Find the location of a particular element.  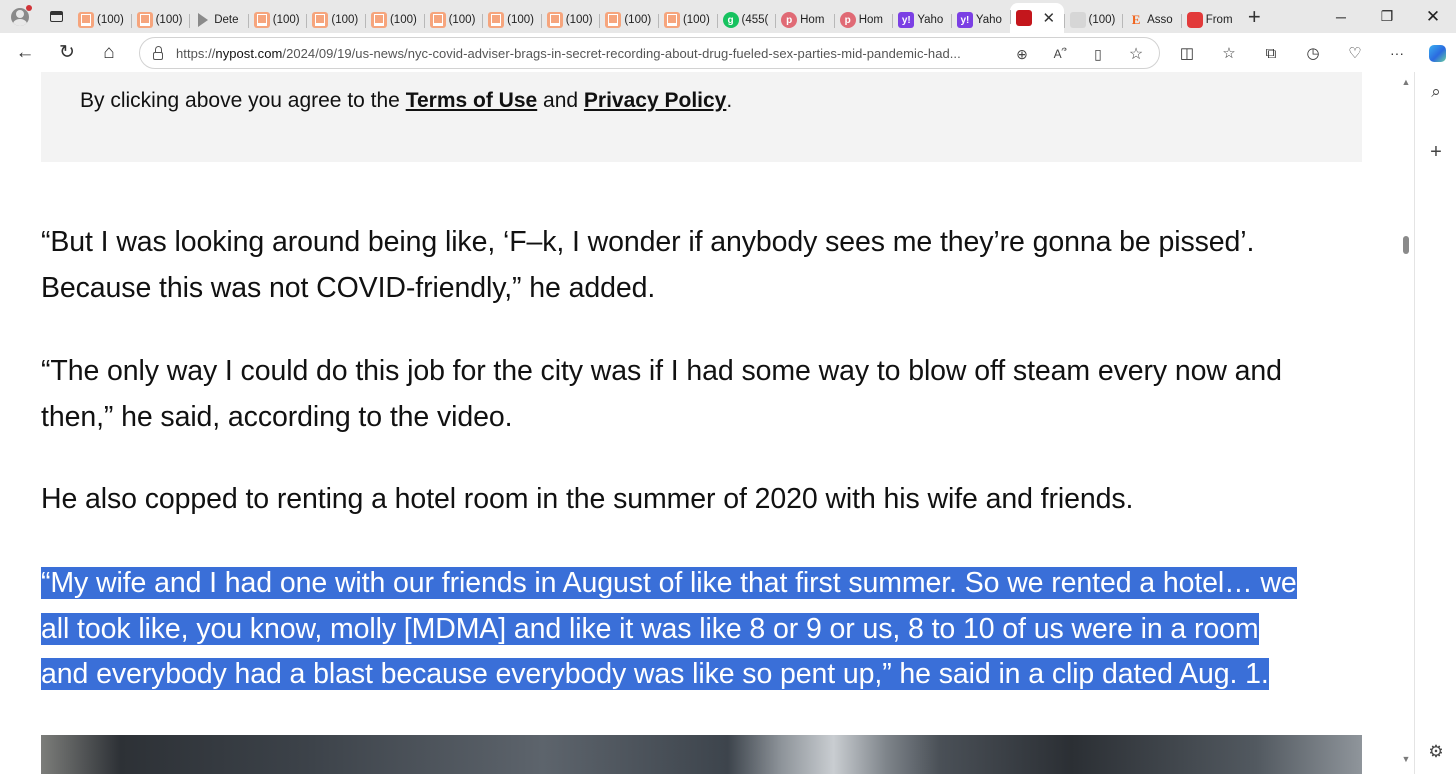

split-screen-icon: ◫ is located at coordinates (1187, 53).